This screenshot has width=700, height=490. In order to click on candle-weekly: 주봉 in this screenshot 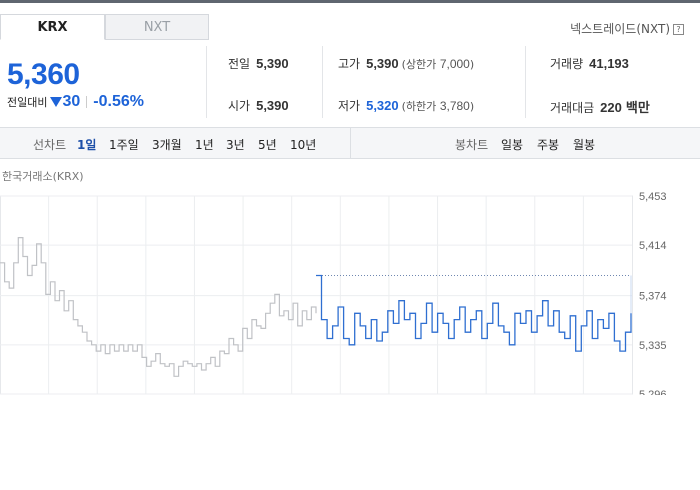, I will do `click(548, 144)`.